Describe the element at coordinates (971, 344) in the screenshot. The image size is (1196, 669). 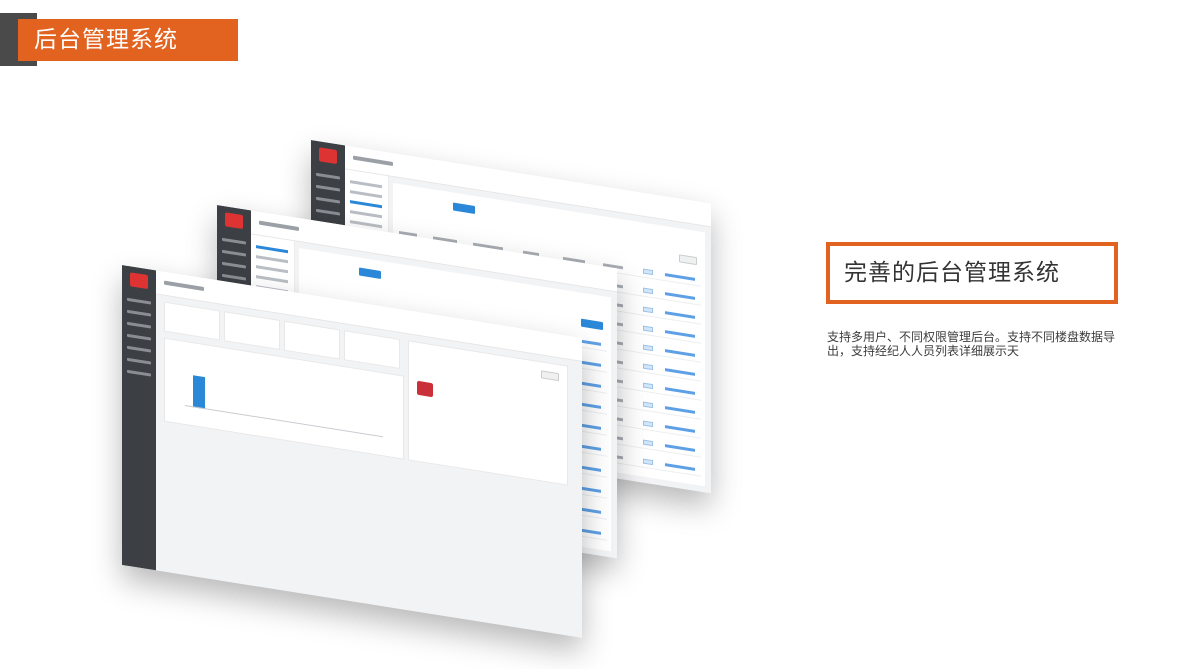
I see `feature-description: 支持多用户、不同权限管理后台。支持不同楼盘数据导出，支持经纪人人员列表详细展示天` at that location.